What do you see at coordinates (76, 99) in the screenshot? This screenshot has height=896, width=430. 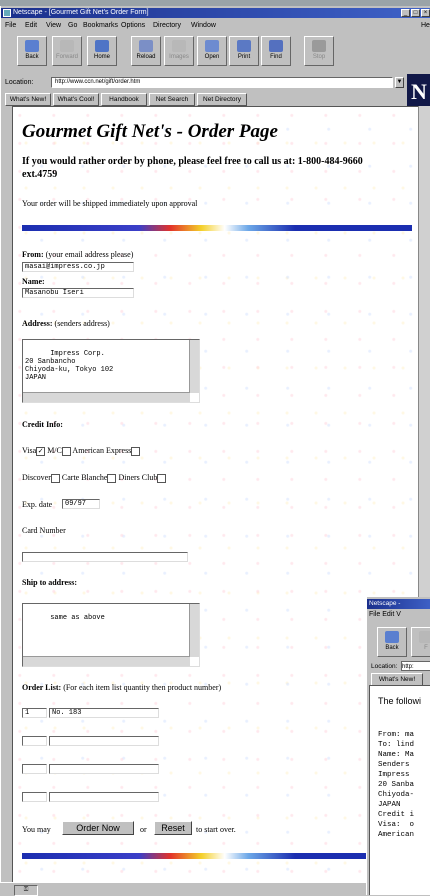 I see `whats-cool-button: What's Cool!` at bounding box center [76, 99].